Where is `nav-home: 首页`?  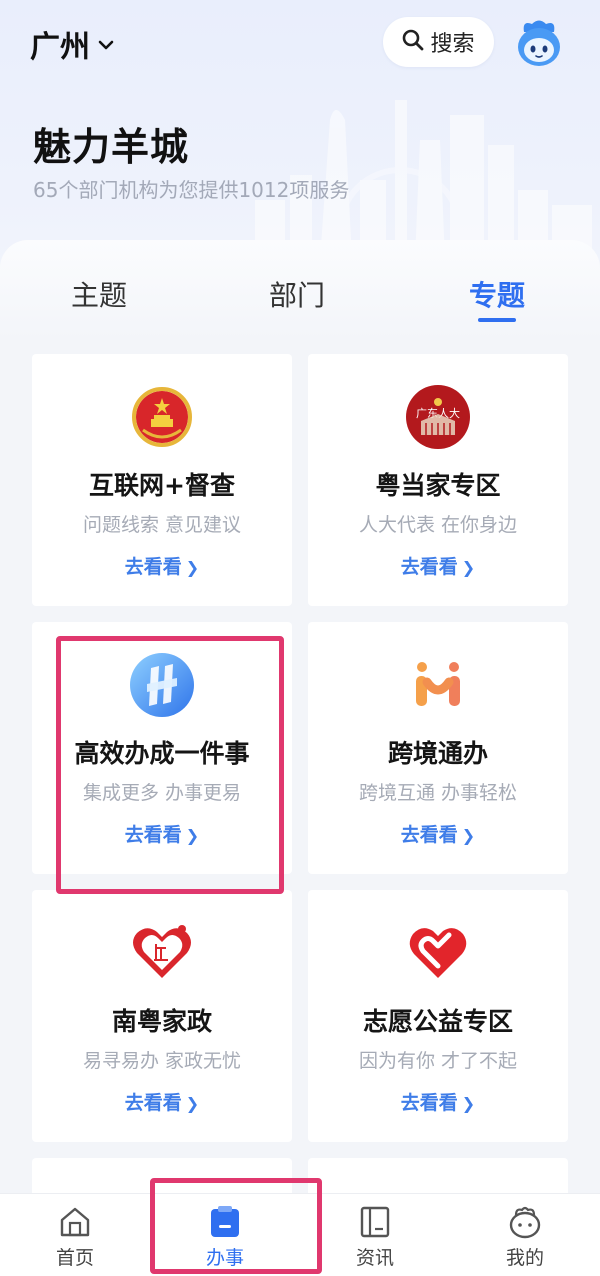
nav-home: 首页 is located at coordinates (75, 1235).